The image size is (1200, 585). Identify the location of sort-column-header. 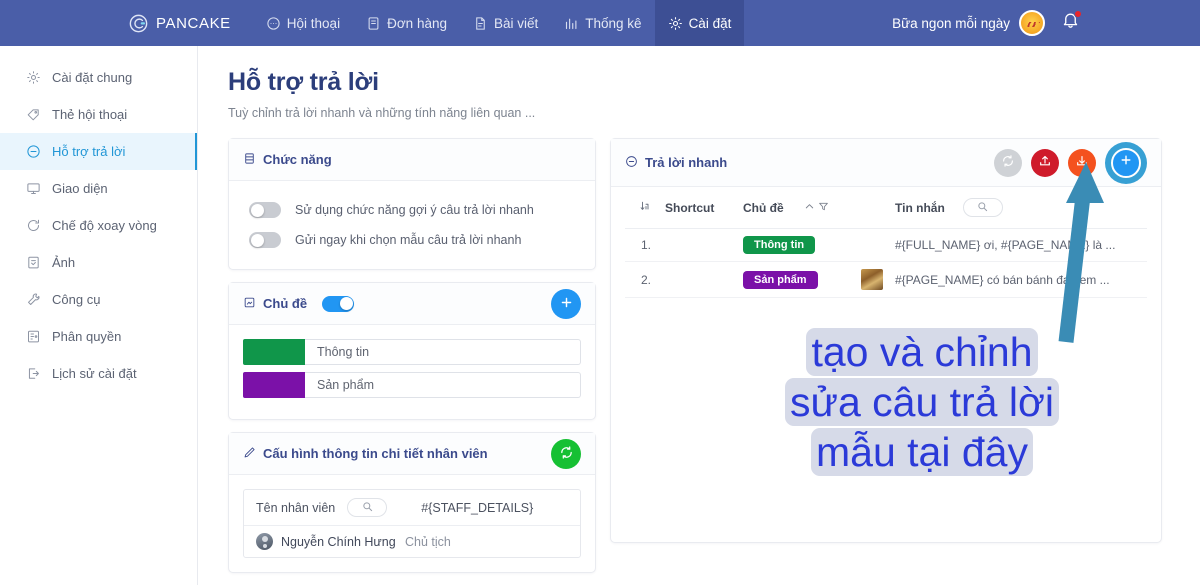
(642, 208).